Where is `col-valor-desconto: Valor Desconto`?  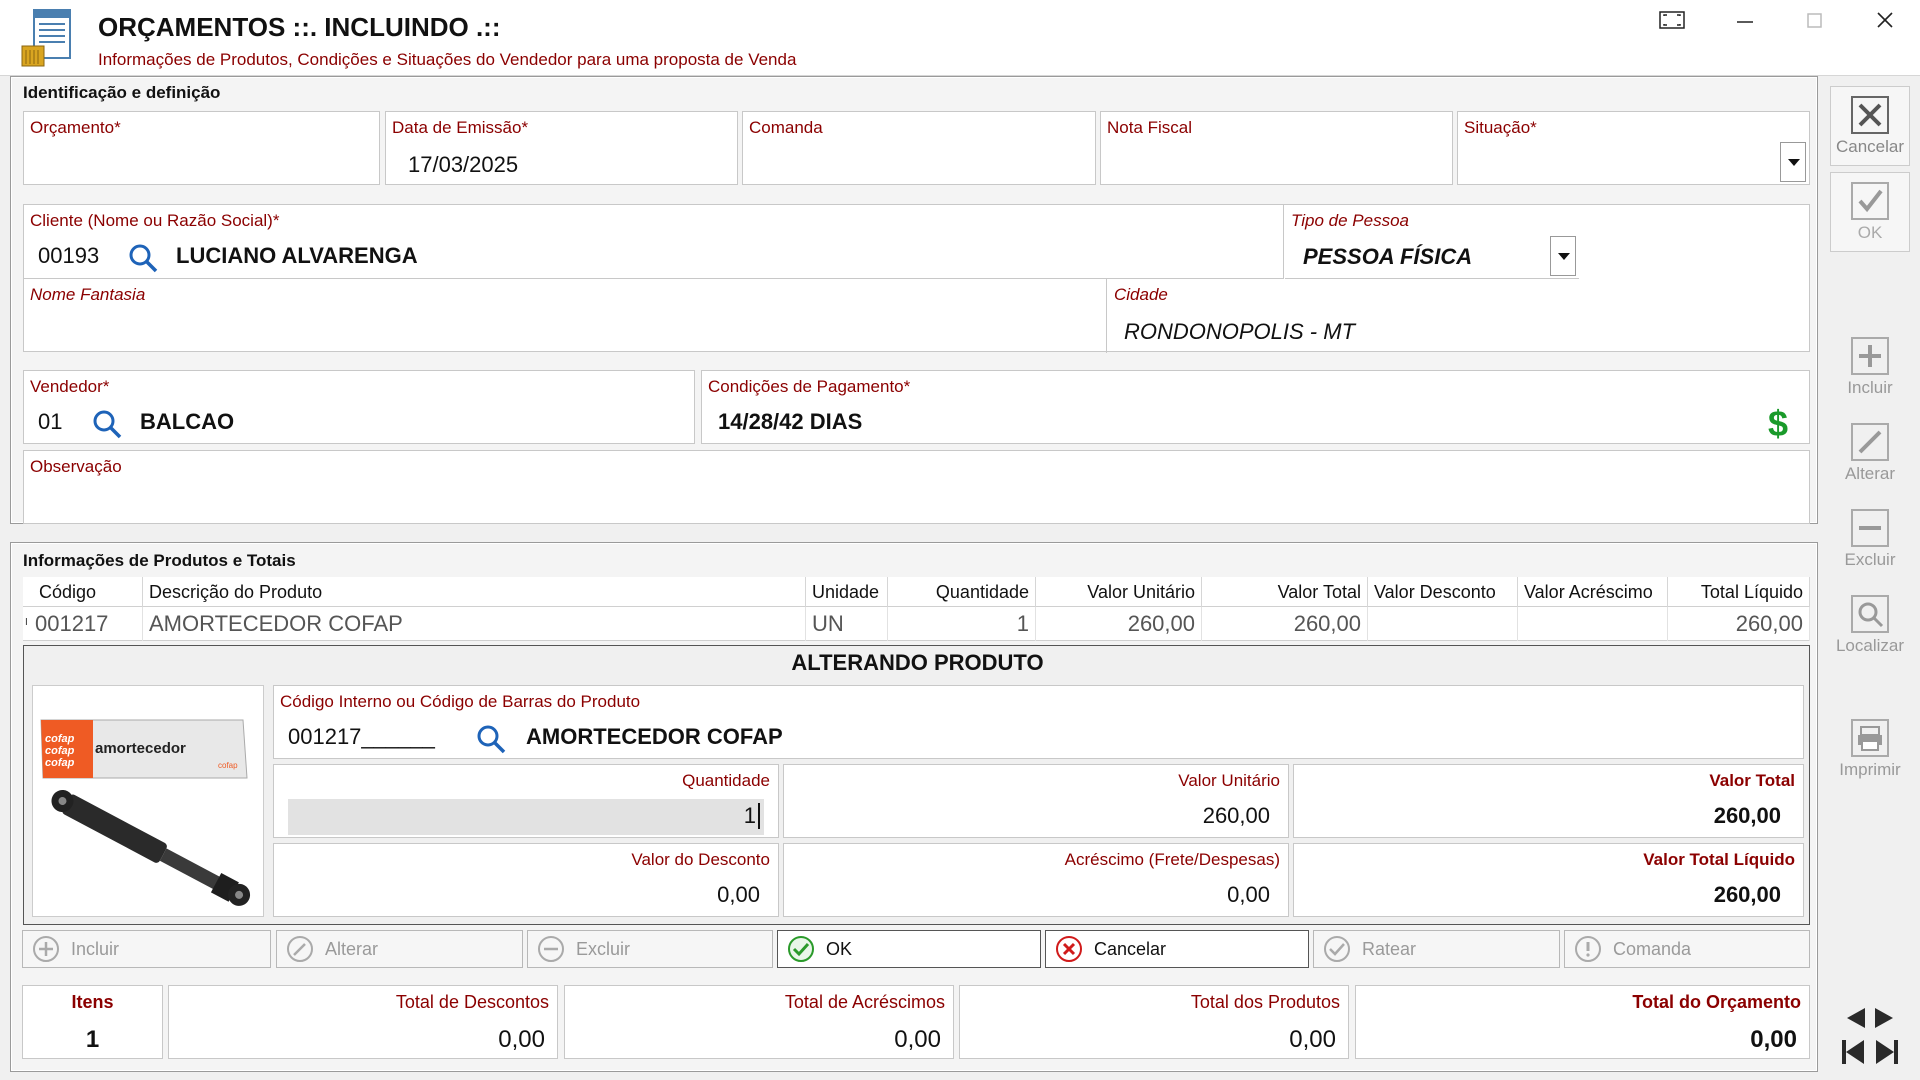 col-valor-desconto: Valor Desconto is located at coordinates (1443, 592).